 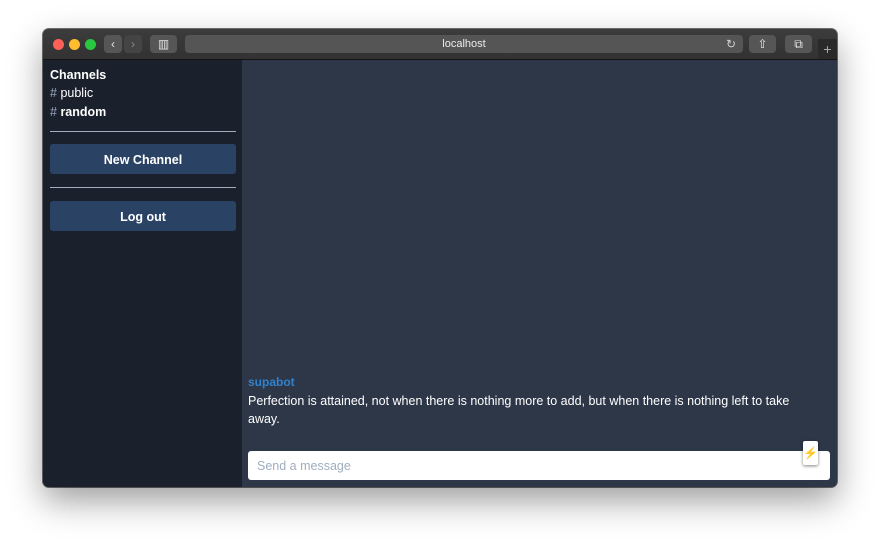 What do you see at coordinates (113, 44) in the screenshot?
I see `back-icon: ‹` at bounding box center [113, 44].